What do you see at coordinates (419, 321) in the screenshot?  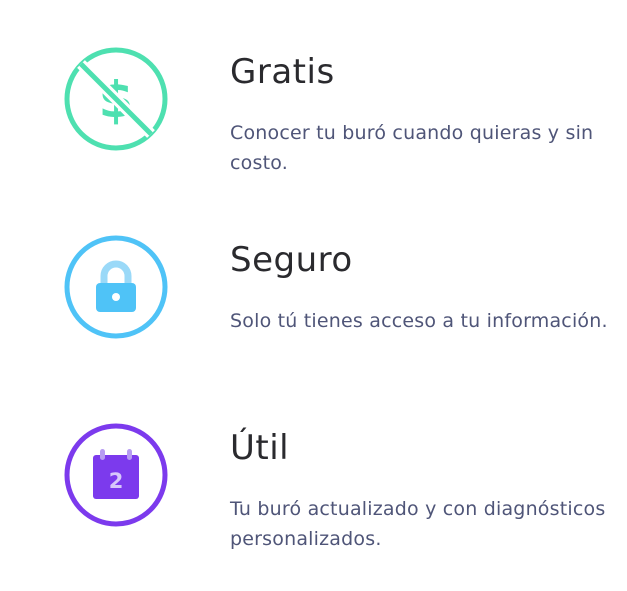 I see `feature-description: Solo tú tienes acceso a tu información.` at bounding box center [419, 321].